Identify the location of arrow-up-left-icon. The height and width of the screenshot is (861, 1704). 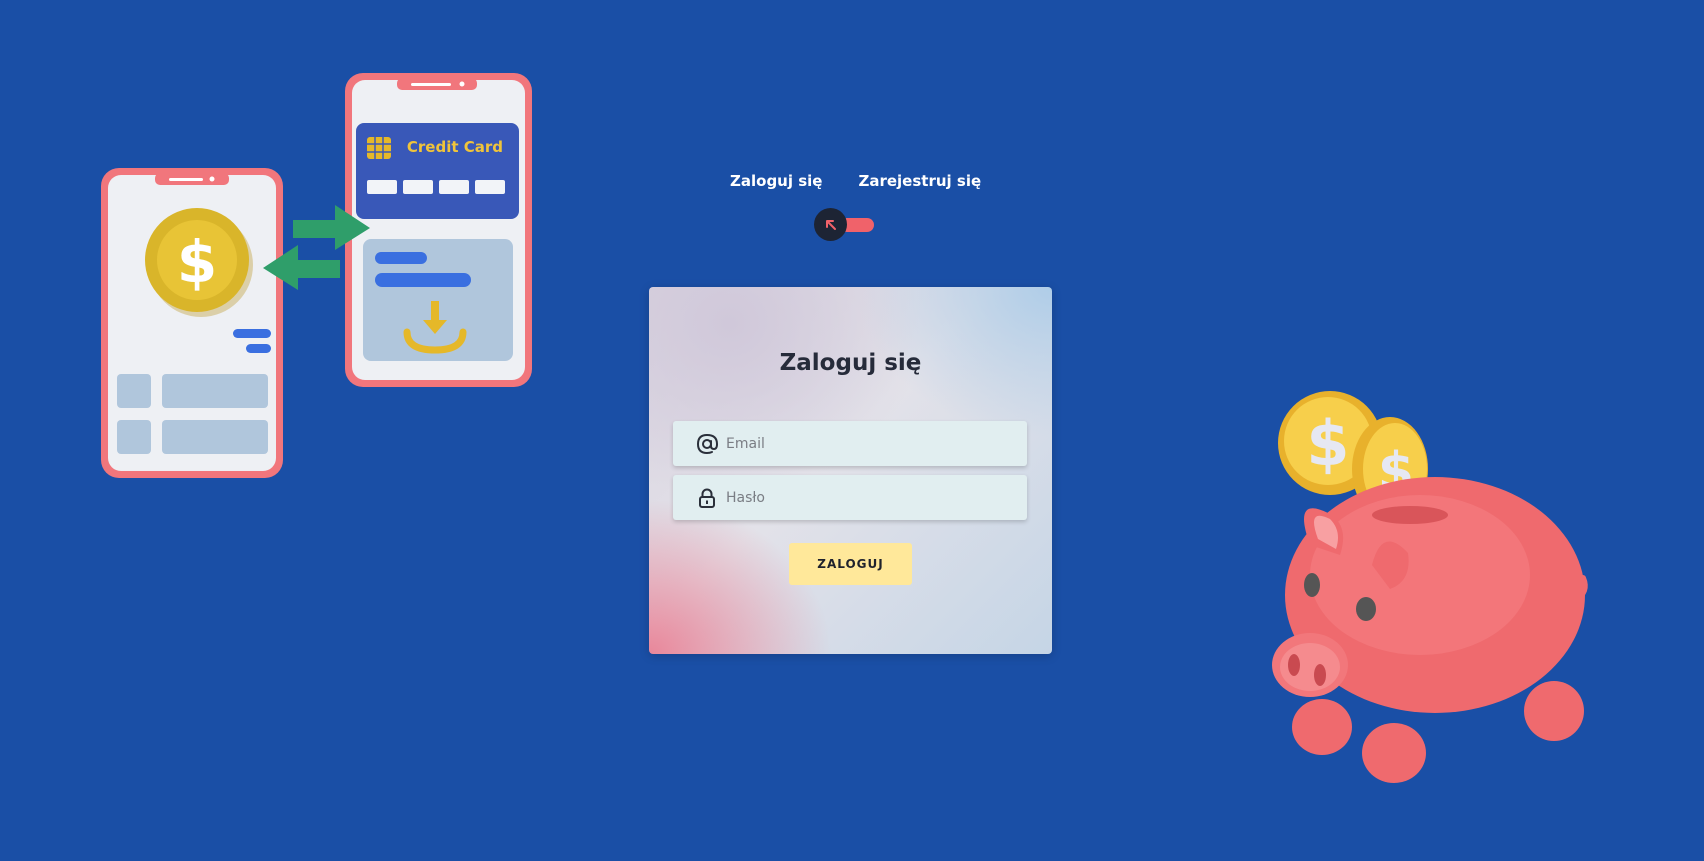
(830, 224).